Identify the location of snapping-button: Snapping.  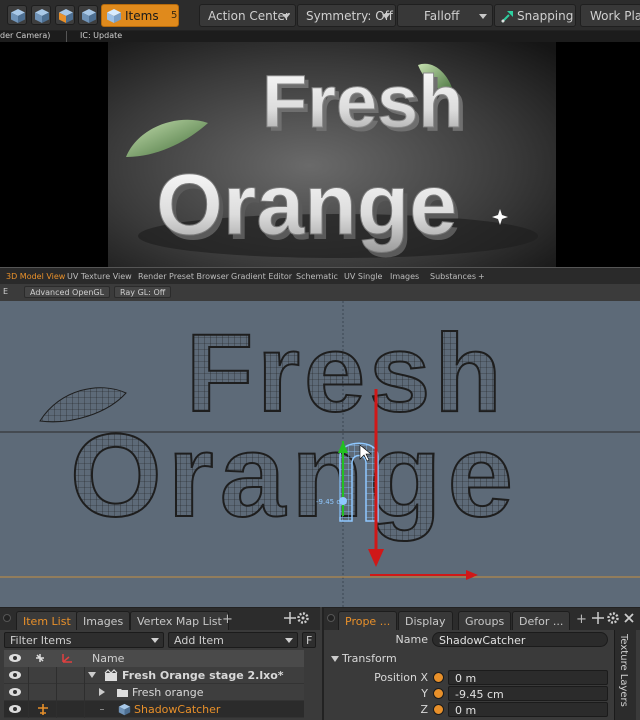
(535, 15).